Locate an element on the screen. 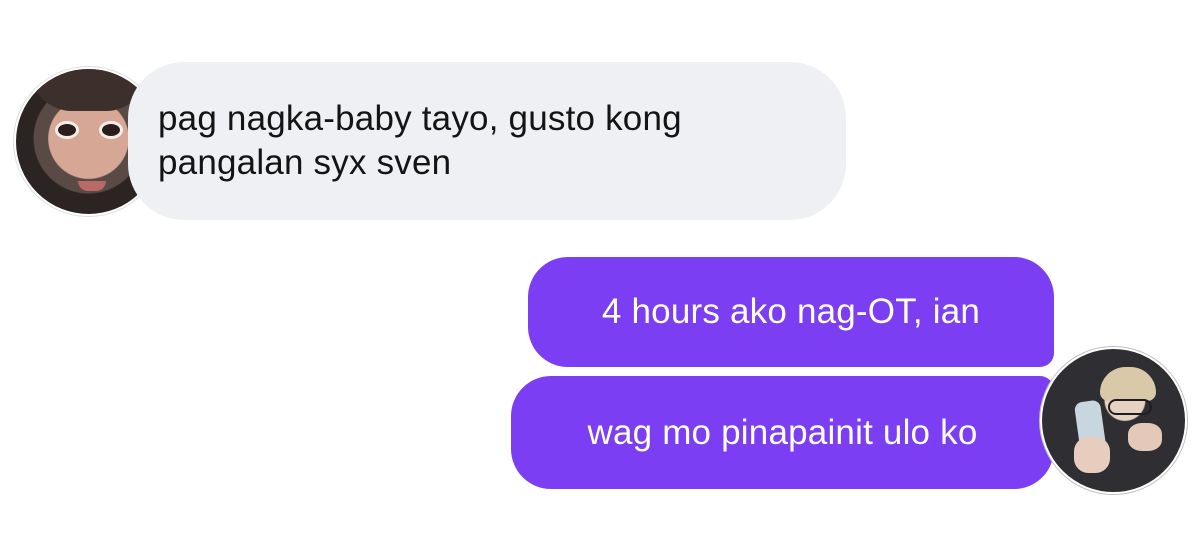  sender-avatar-mouth is located at coordinates (92, 186).